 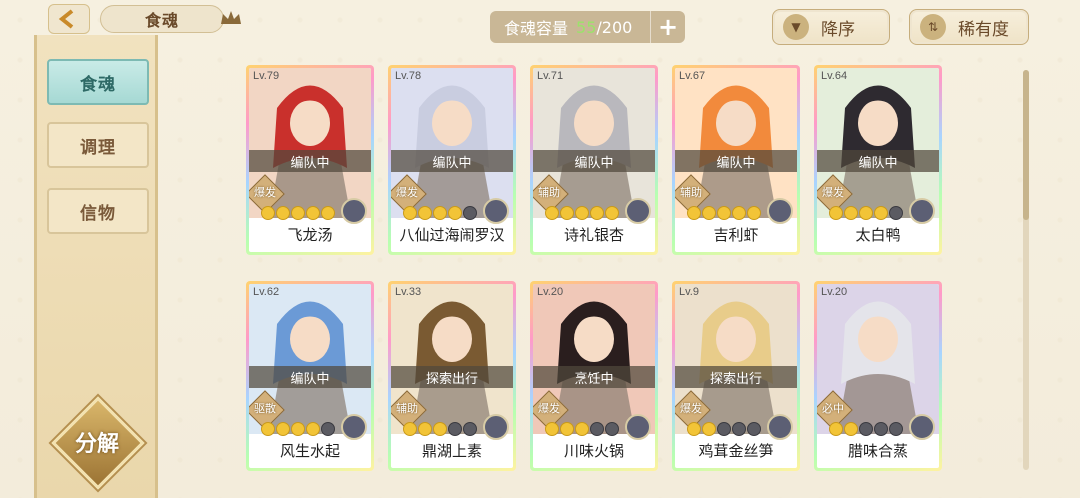 What do you see at coordinates (614, 27) in the screenshot?
I see `capacity-max: /200` at bounding box center [614, 27].